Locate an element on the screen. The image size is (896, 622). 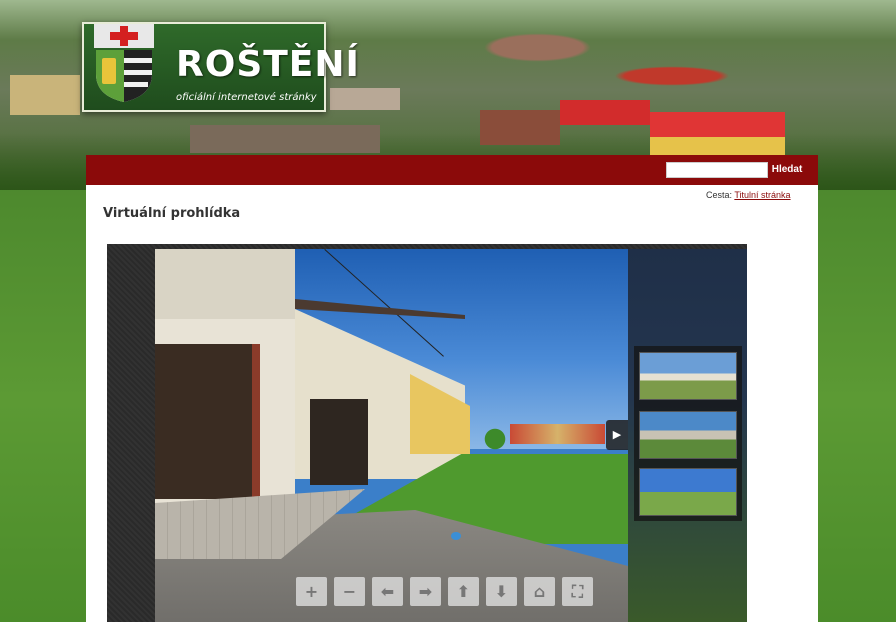
pano-building-left-top is located at coordinates (225, 284).